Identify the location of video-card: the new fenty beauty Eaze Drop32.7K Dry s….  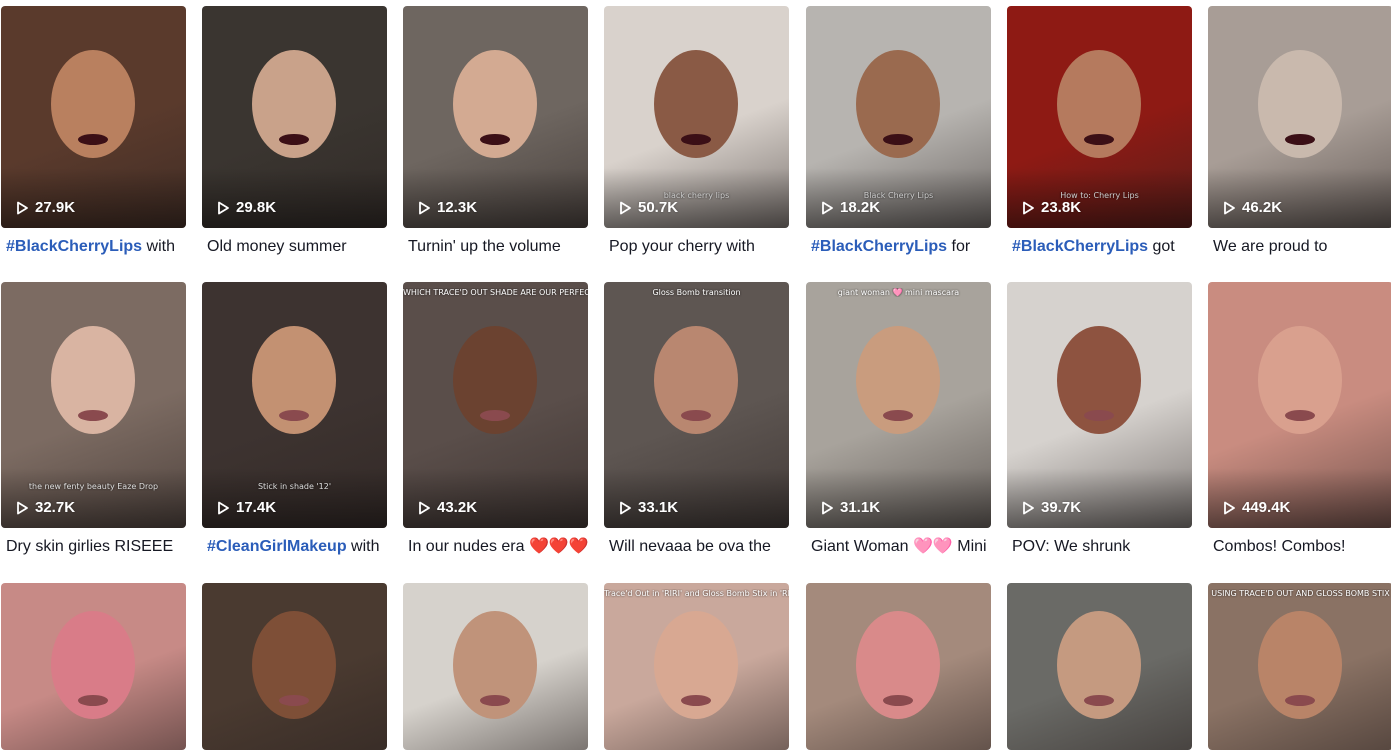
(93, 419).